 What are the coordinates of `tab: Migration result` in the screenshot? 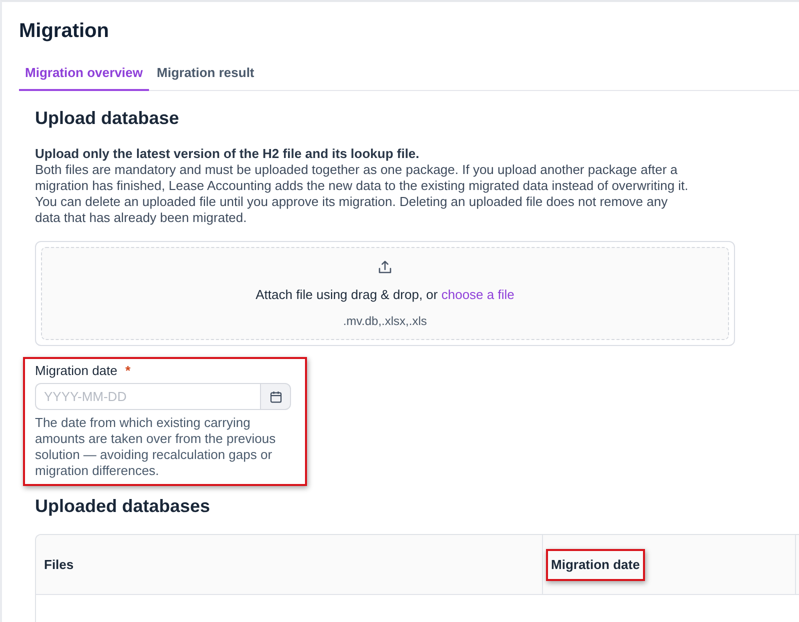 It's located at (205, 75).